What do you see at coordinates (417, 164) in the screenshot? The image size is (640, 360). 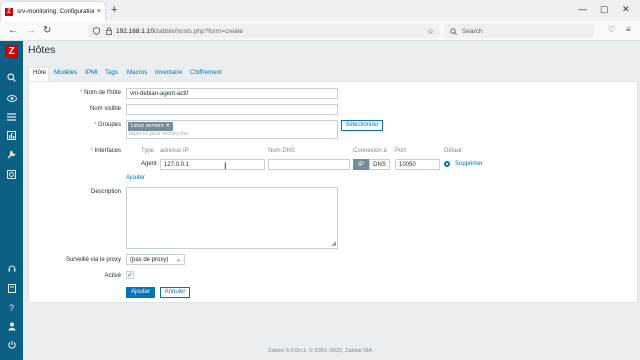 I see `interface-port-input: 10050` at bounding box center [417, 164].